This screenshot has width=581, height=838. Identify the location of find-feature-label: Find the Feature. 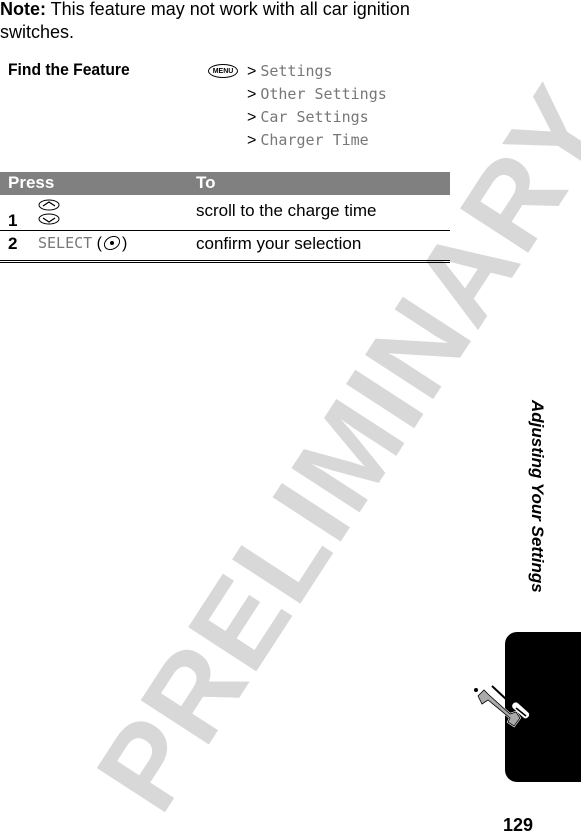
(69, 69).